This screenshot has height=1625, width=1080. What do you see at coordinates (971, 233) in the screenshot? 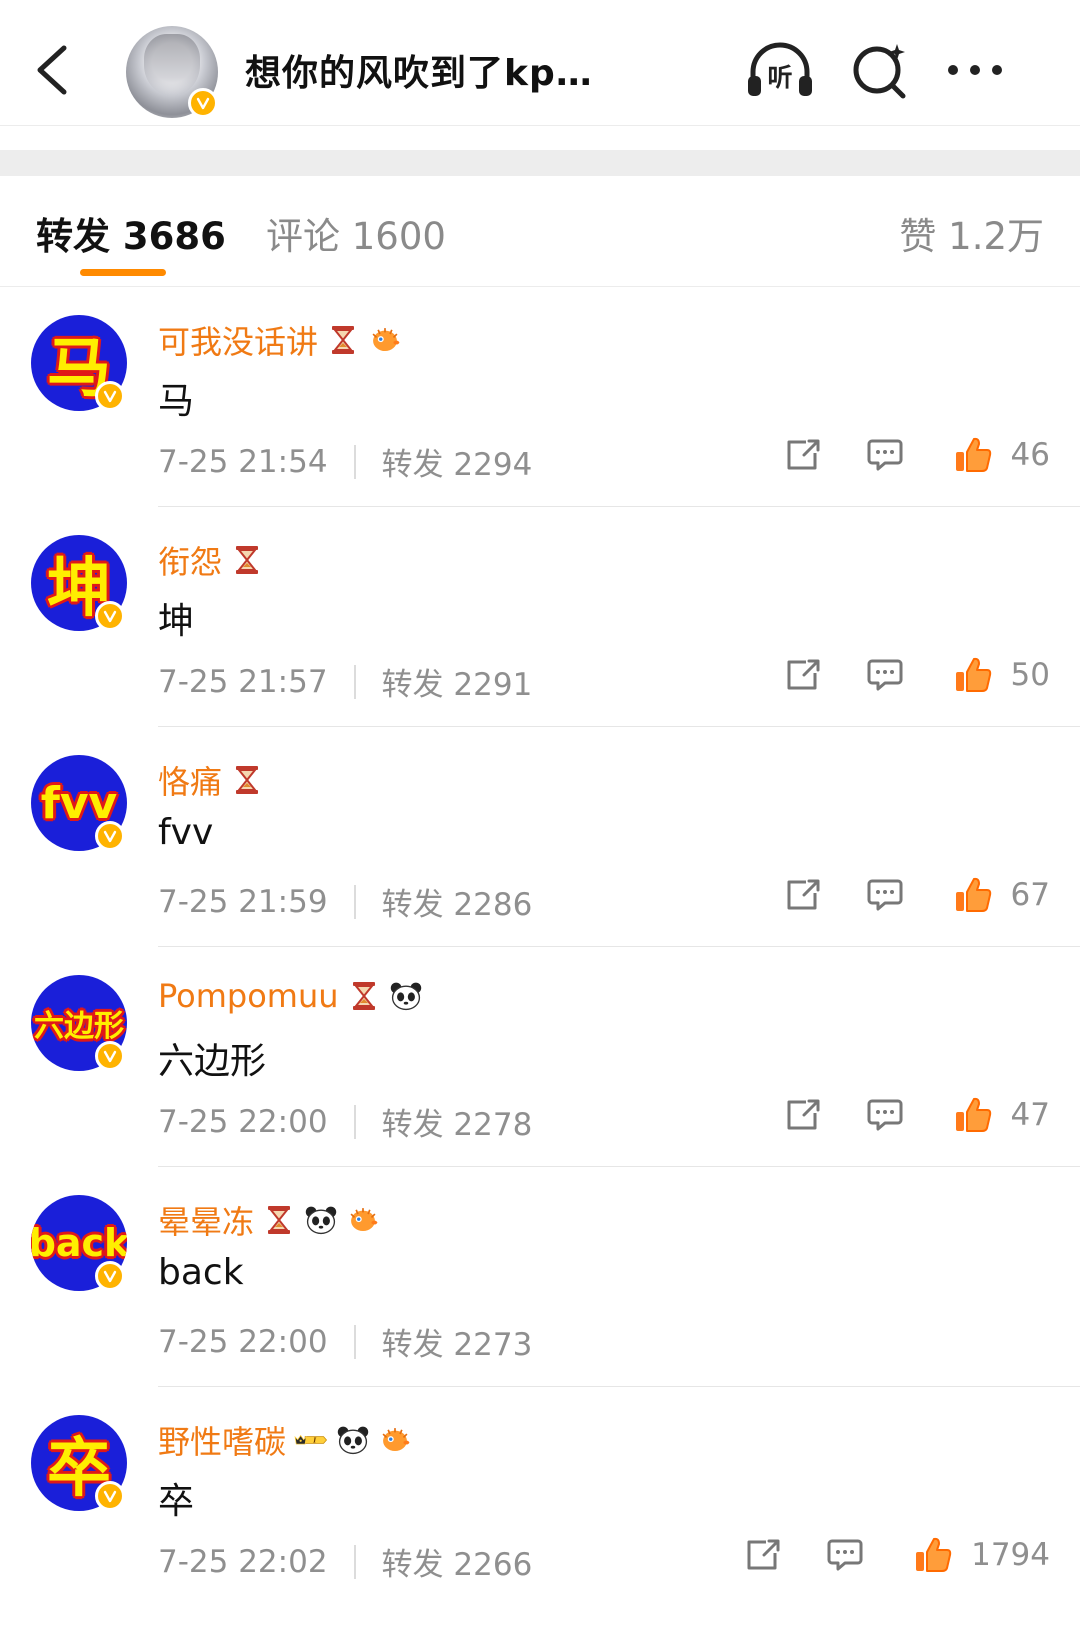
I see `tab-like: 赞 1.2万` at bounding box center [971, 233].